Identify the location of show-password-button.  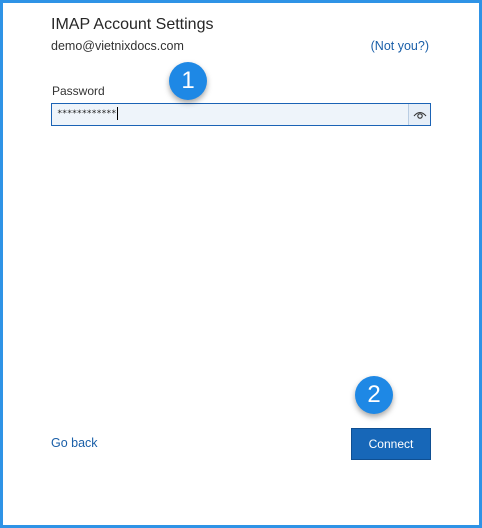
(419, 114).